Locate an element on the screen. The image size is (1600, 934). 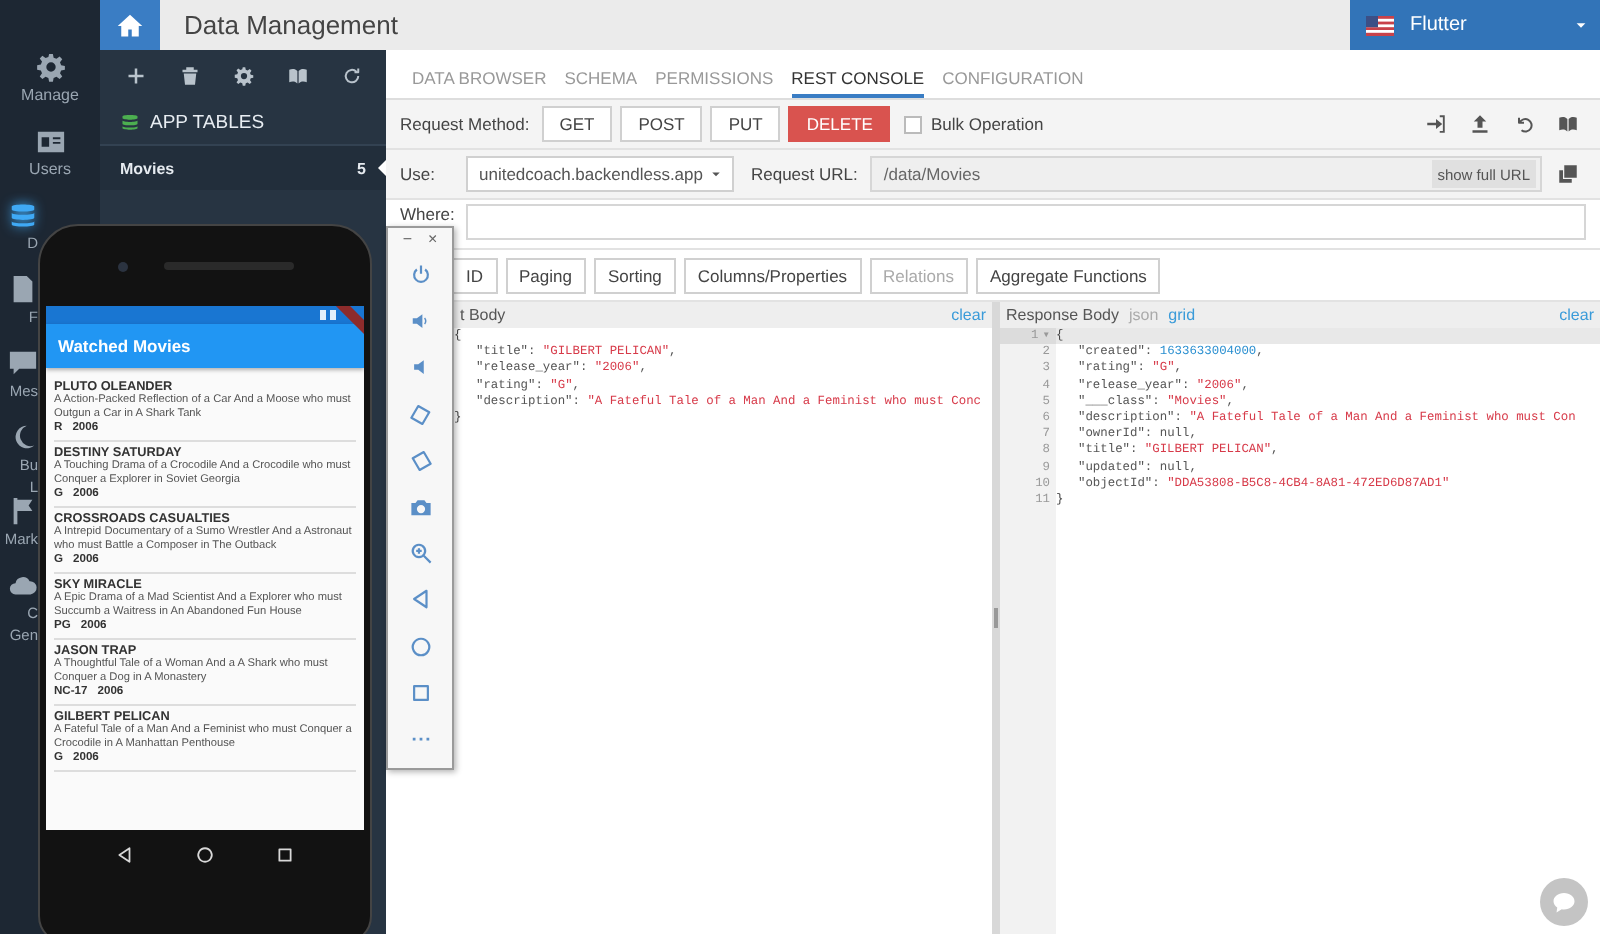
power-icon is located at coordinates (420, 275).